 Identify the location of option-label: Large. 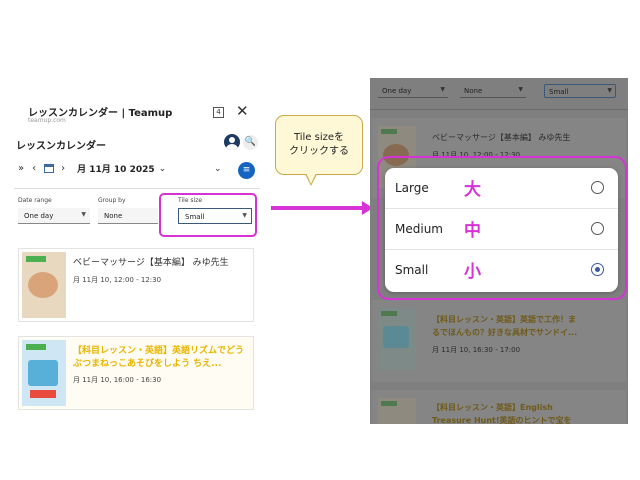
(412, 188).